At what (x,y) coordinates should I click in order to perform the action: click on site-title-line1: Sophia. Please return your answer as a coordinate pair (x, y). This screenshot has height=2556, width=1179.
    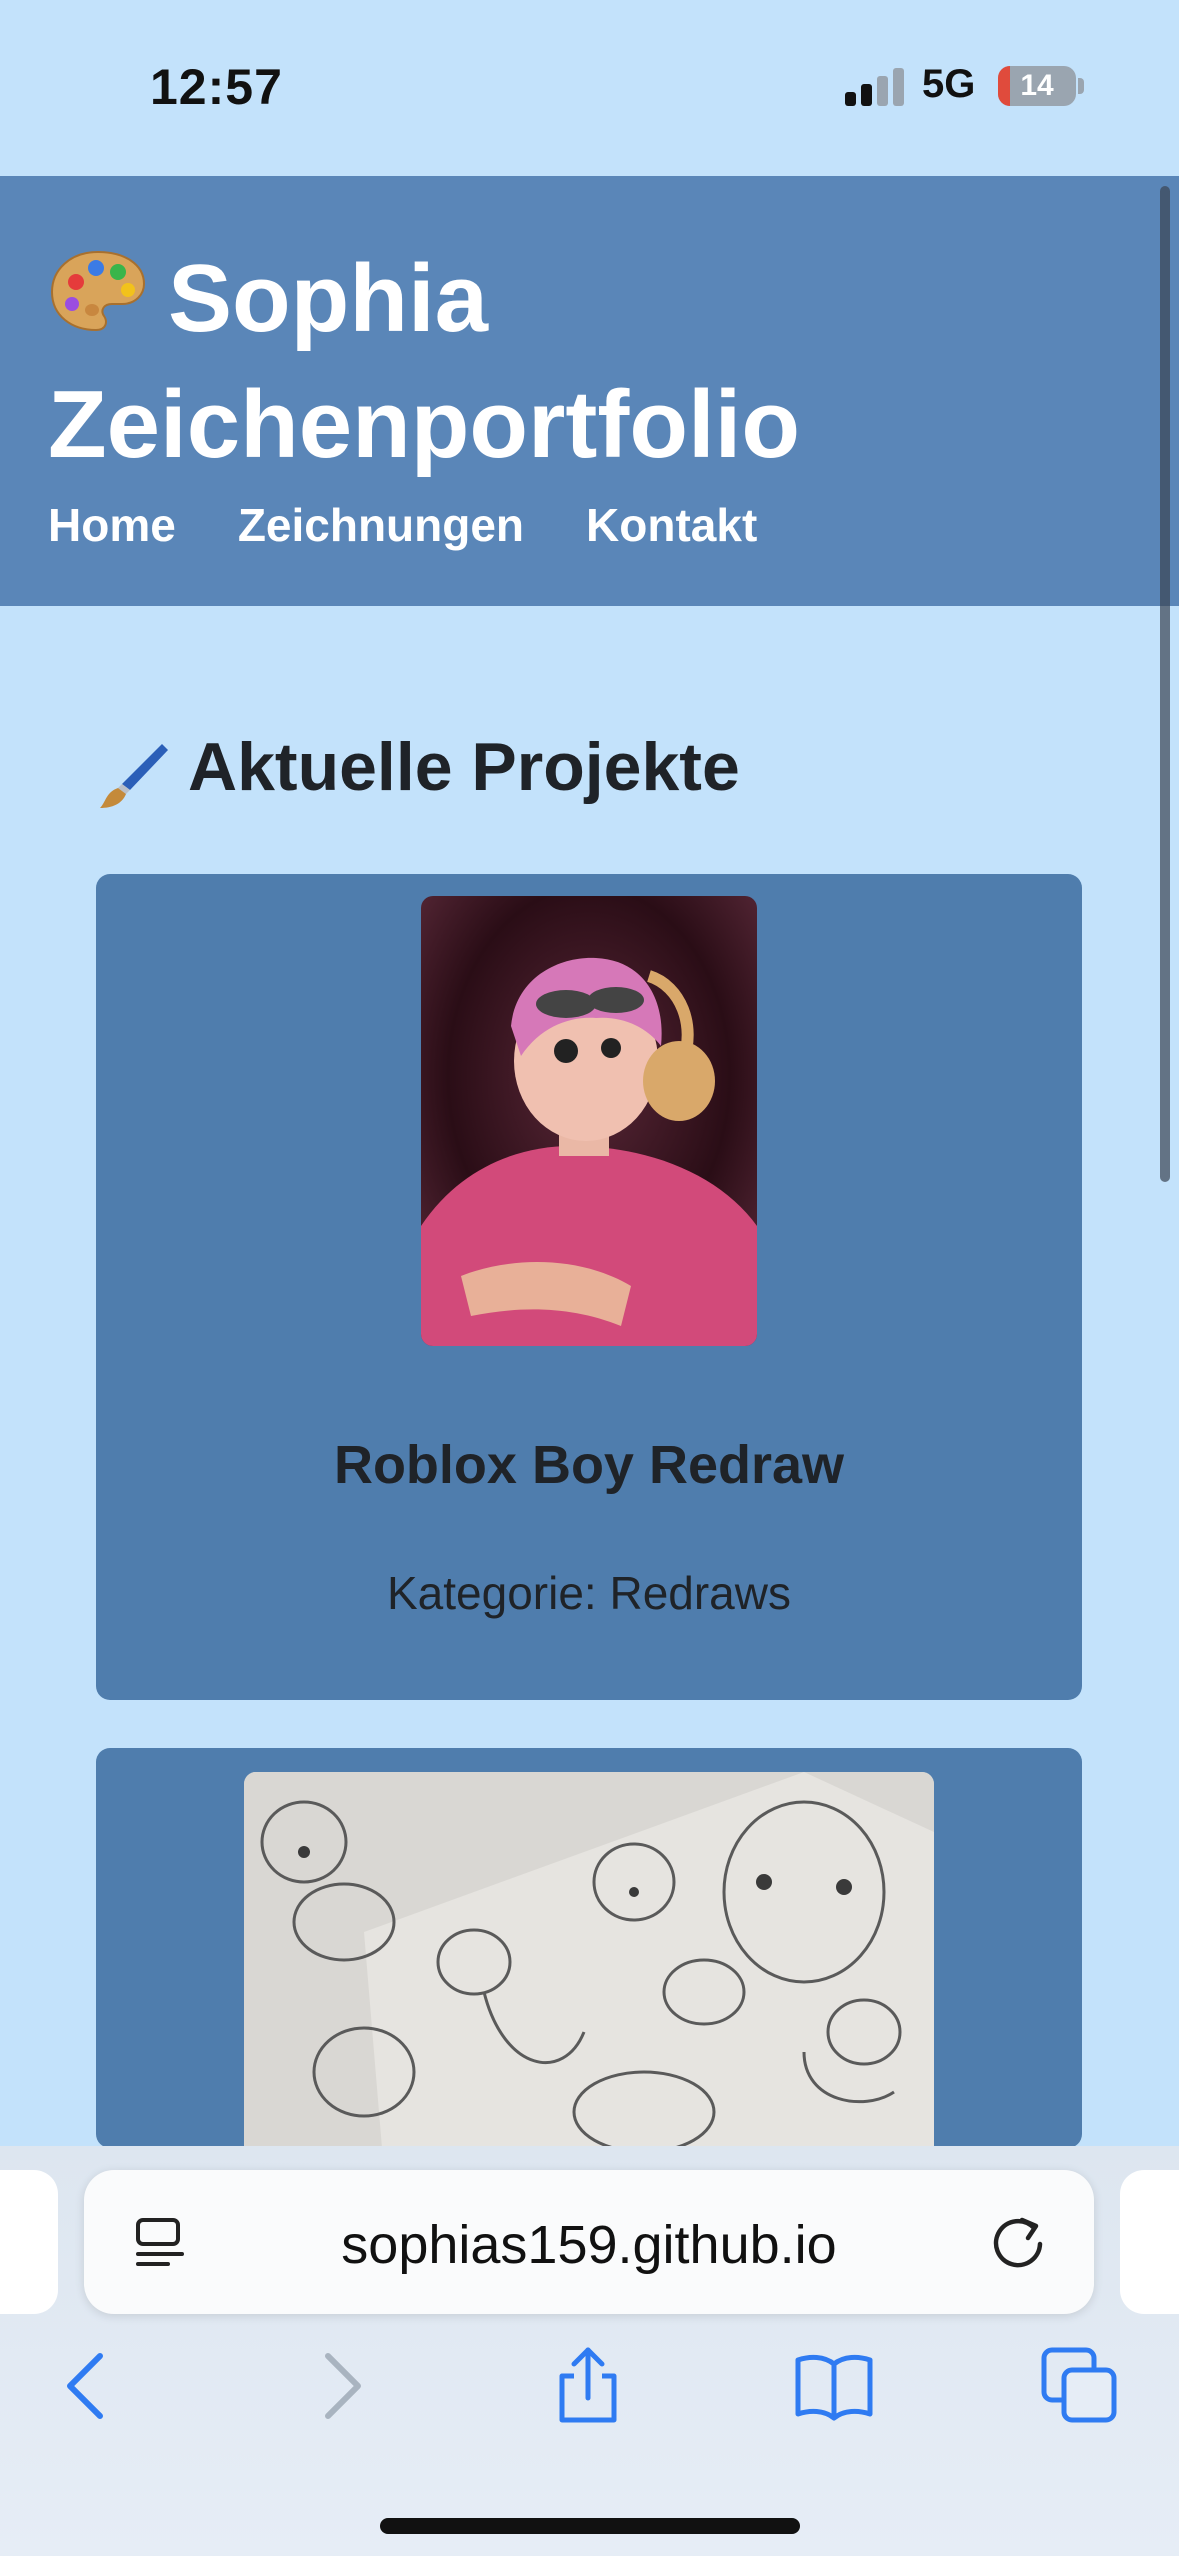
    Looking at the image, I should click on (328, 298).